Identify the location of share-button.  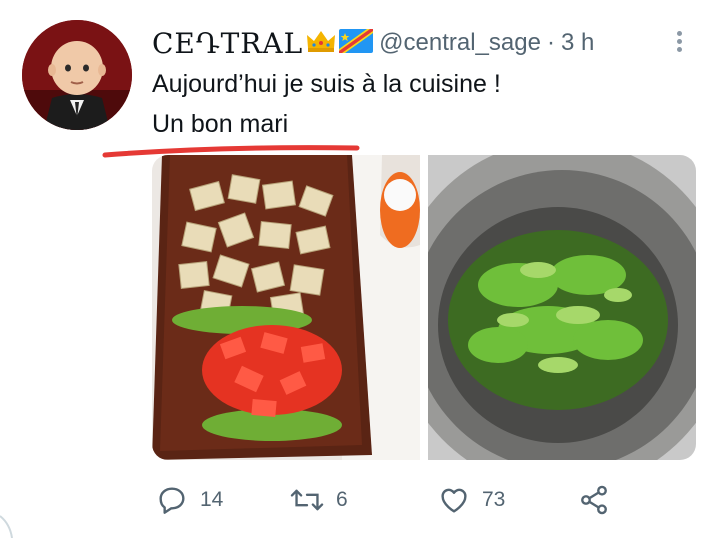
(600, 500).